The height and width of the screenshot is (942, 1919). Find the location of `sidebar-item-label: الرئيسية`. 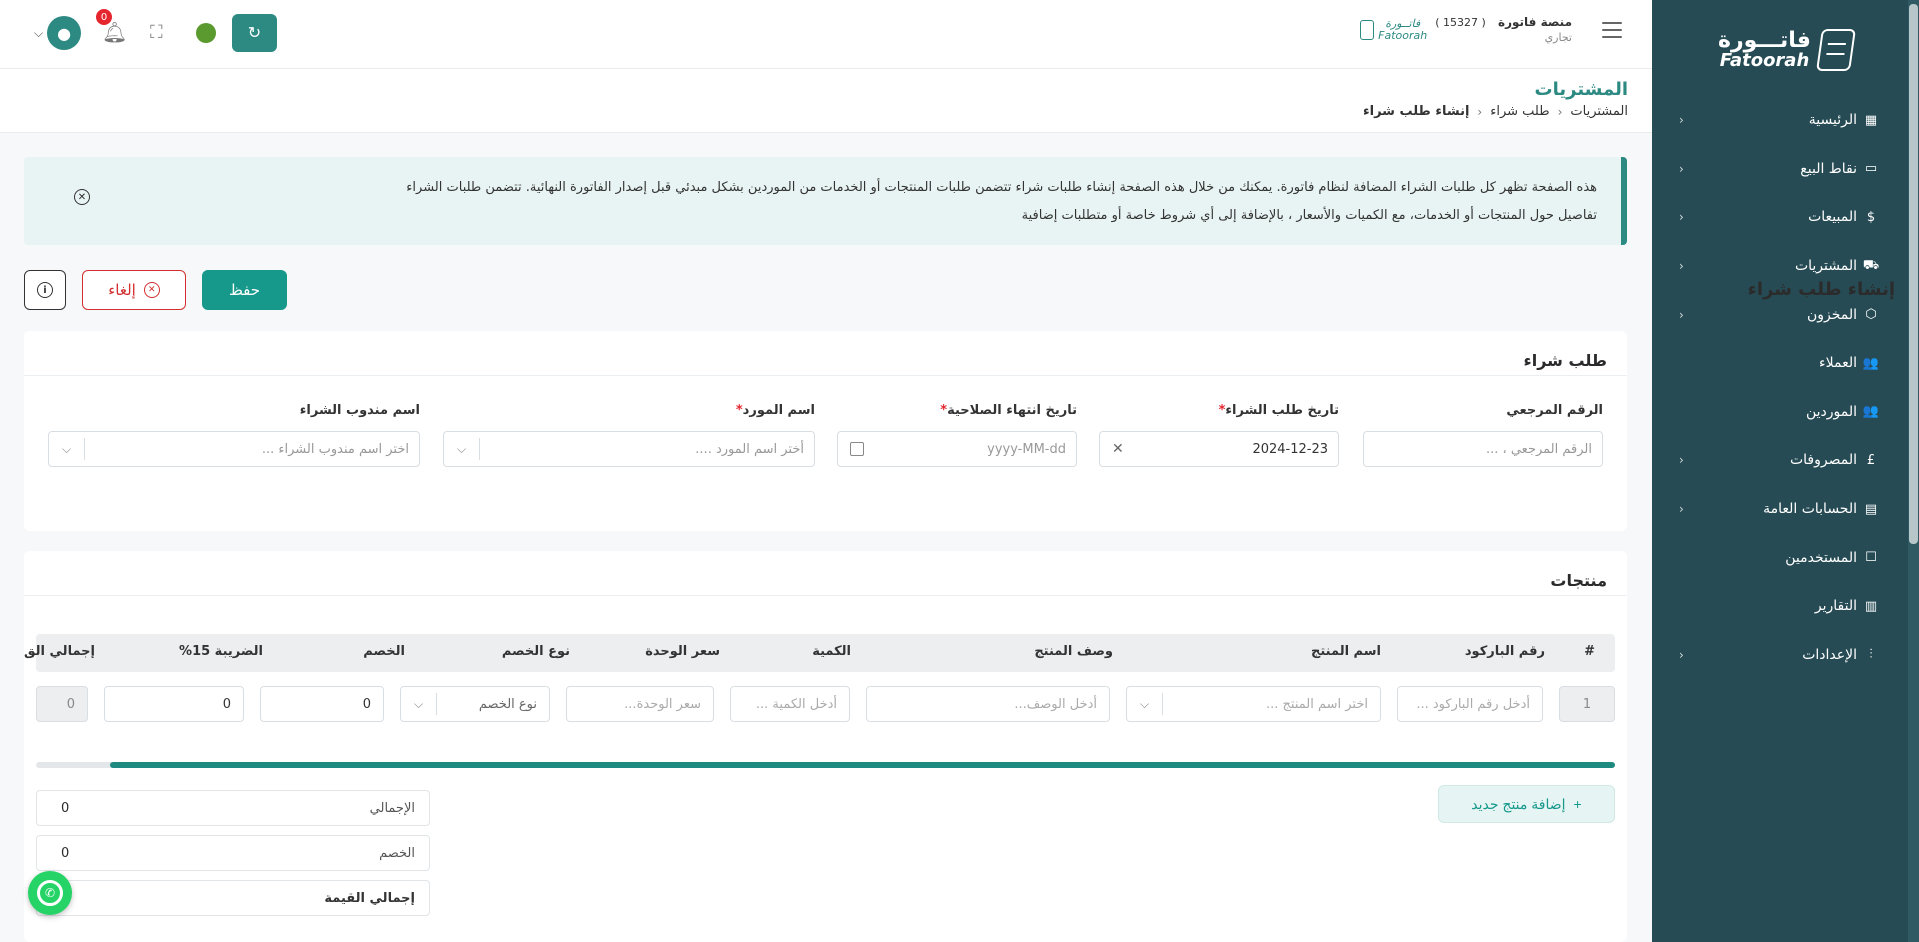

sidebar-item-label: الرئيسية is located at coordinates (1832, 120).